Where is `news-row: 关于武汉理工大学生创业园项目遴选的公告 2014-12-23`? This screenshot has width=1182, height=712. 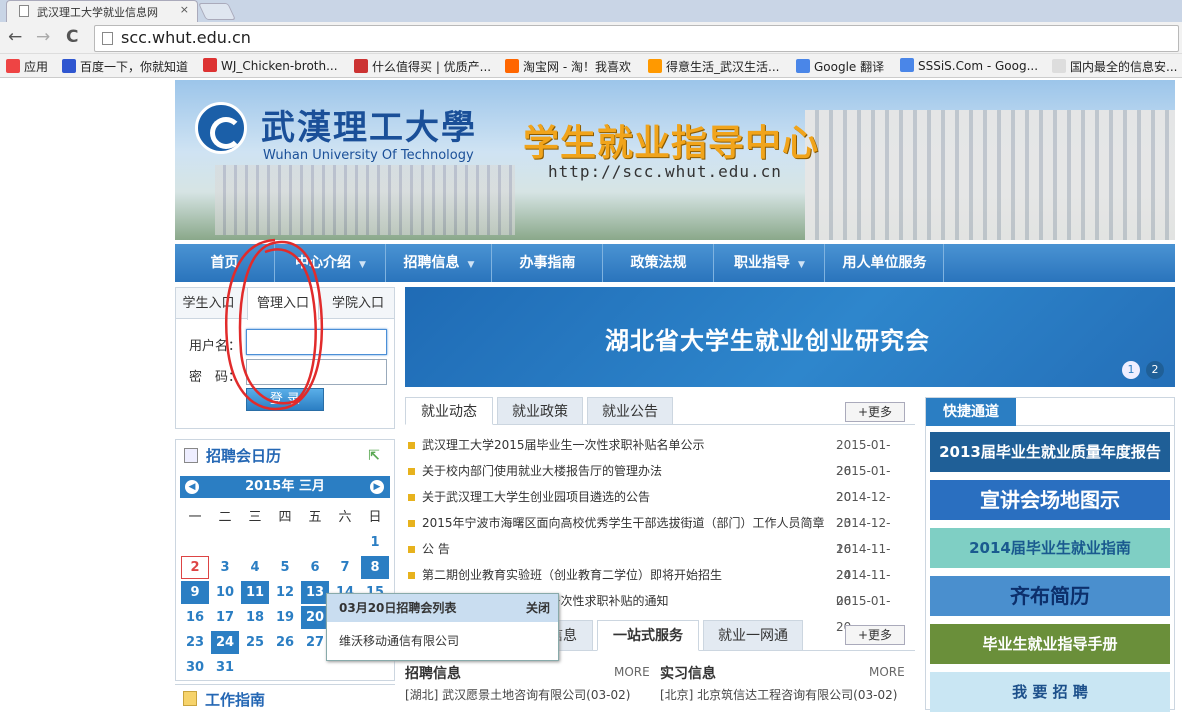 news-row: 关于武汉理工大学生创业园项目遴选的公告 2014-12-23 is located at coordinates (655, 507).